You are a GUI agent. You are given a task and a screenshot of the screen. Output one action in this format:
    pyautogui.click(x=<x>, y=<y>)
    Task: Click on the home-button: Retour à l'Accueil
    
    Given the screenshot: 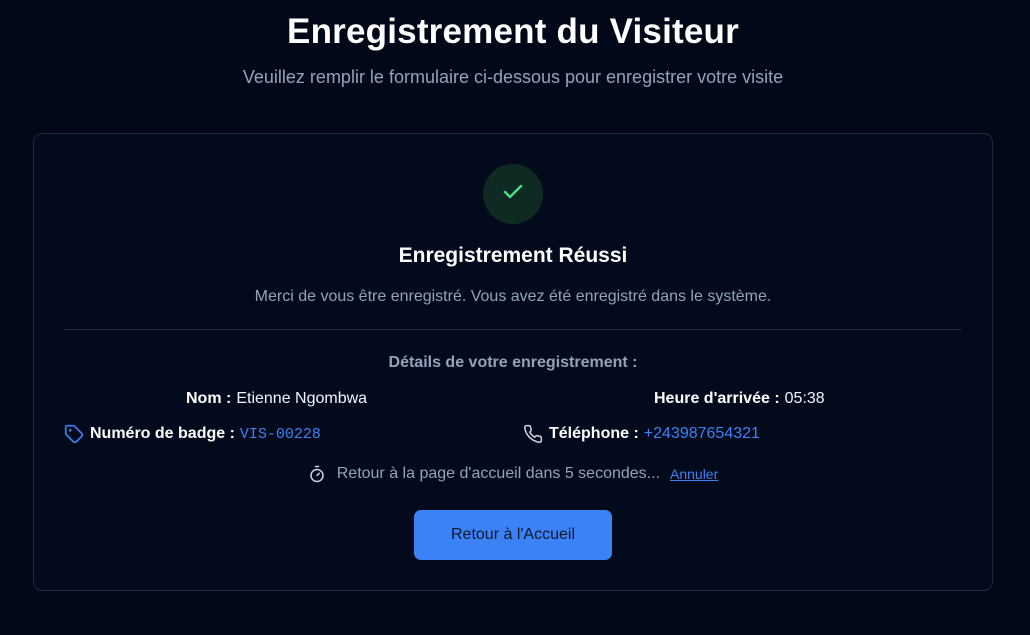 What is the action you would take?
    pyautogui.click(x=513, y=535)
    